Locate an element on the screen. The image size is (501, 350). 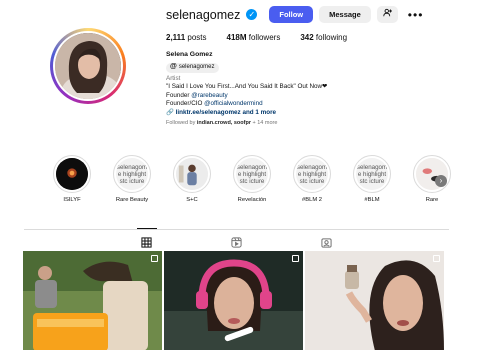
highlight-label: Rare Beauty is located at coordinates (132, 200).